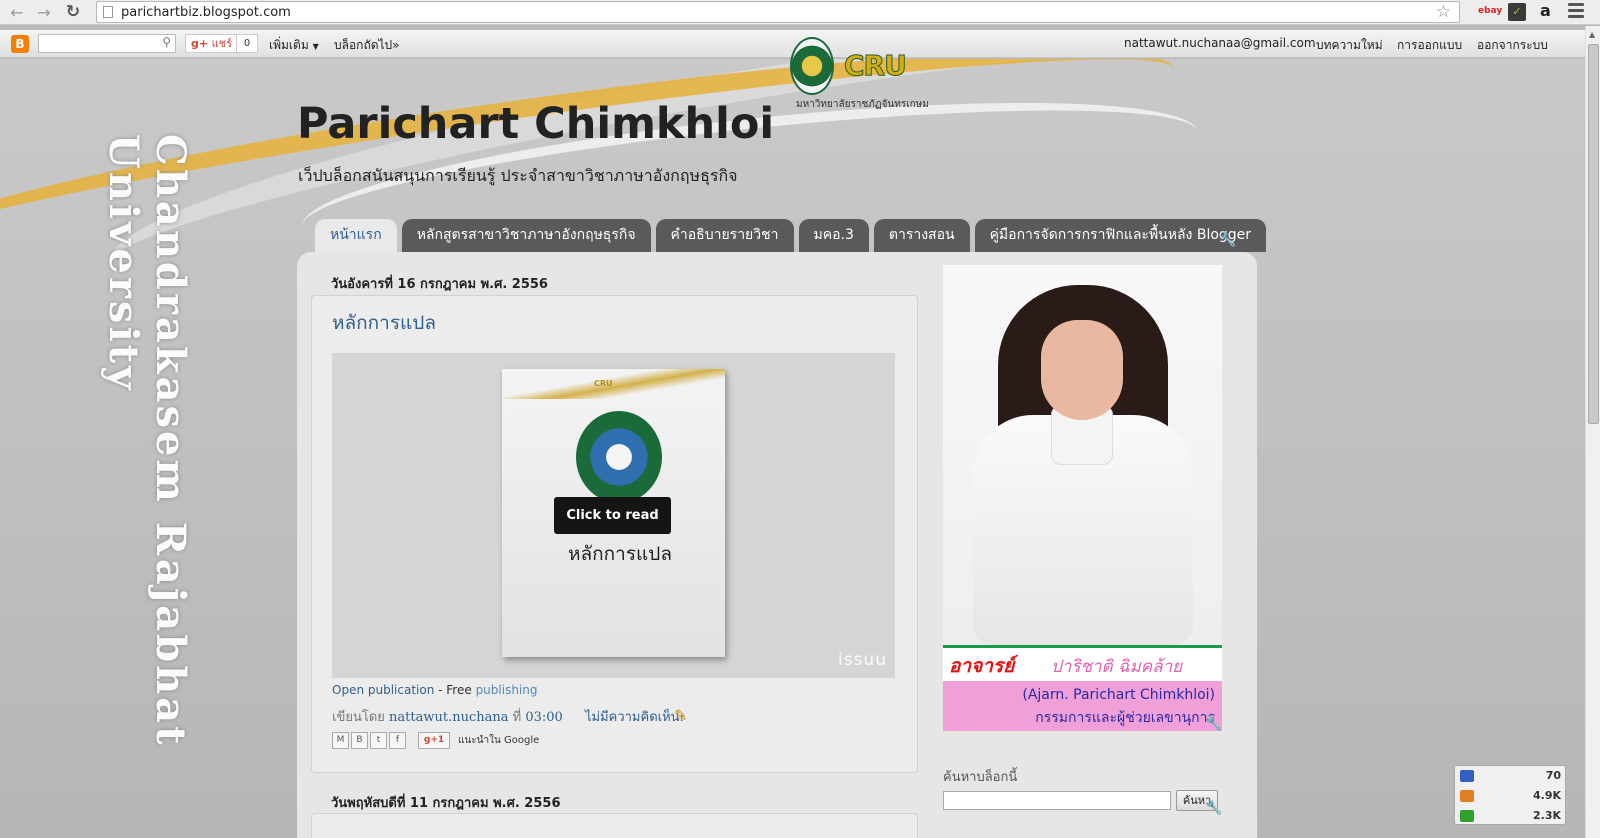  Describe the element at coordinates (315, 46) in the screenshot. I see `dropdown-arrow-icon: ▼` at that location.